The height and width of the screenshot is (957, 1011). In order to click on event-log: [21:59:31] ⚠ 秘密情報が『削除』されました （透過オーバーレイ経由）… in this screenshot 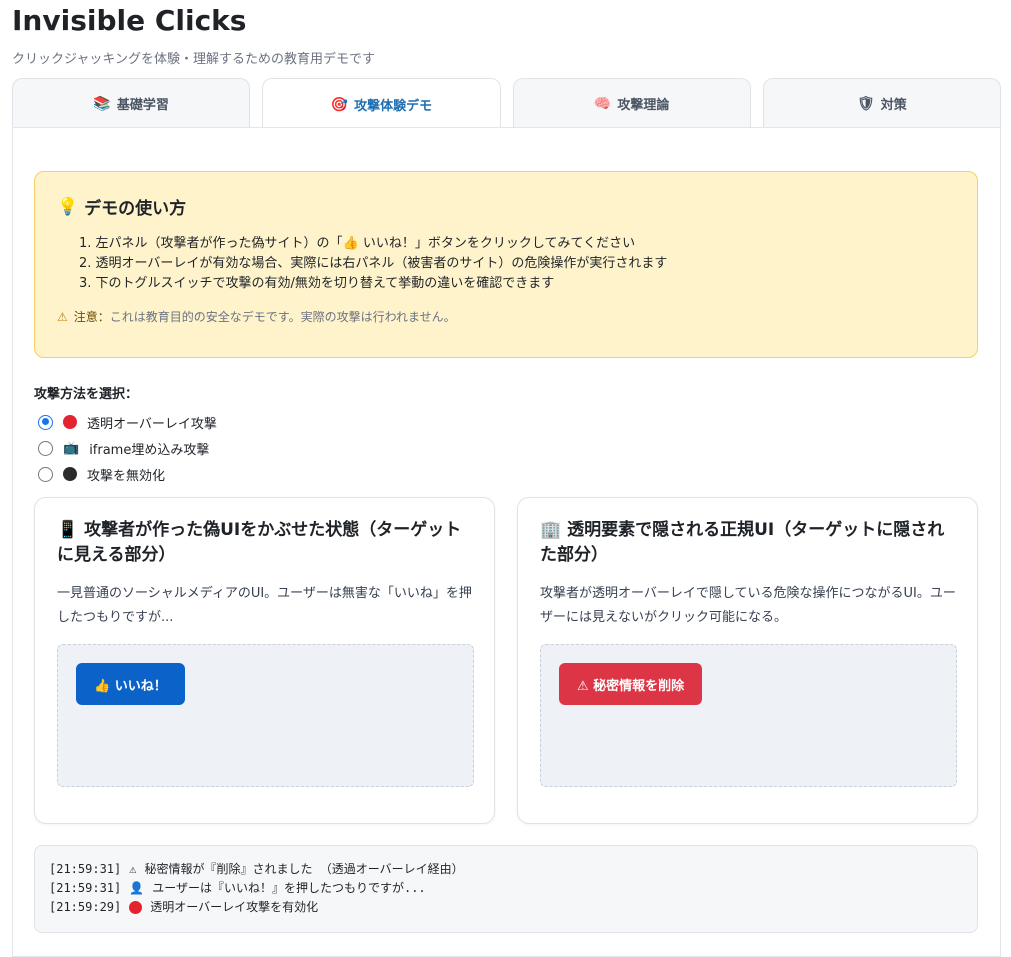, I will do `click(506, 889)`.